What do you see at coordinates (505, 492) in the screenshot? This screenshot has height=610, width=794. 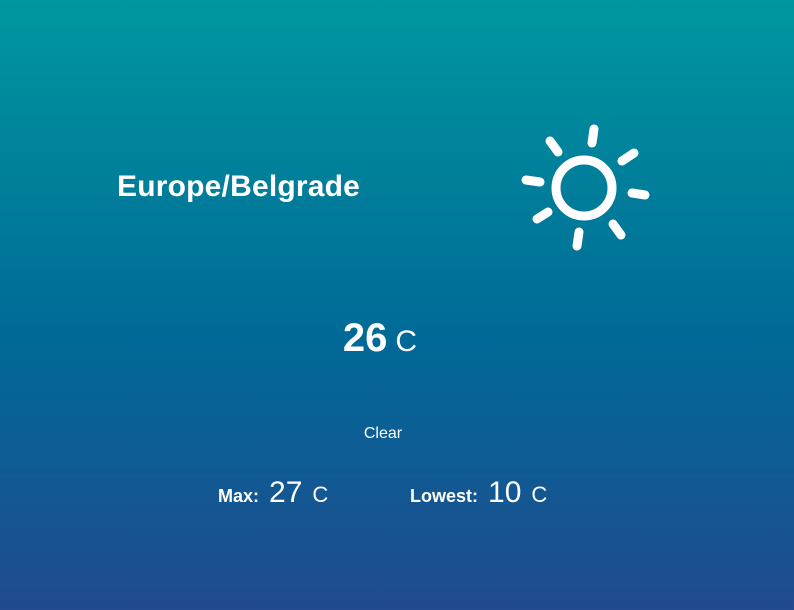 I see `lowest-temperature-value: 10` at bounding box center [505, 492].